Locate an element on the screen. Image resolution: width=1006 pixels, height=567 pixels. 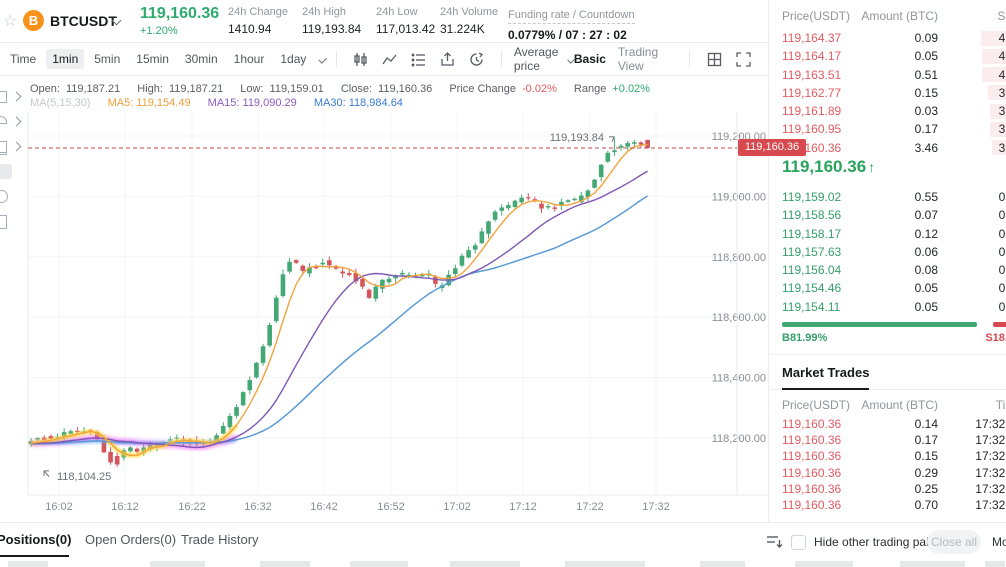
chart-restore-icon is located at coordinates (476, 59).